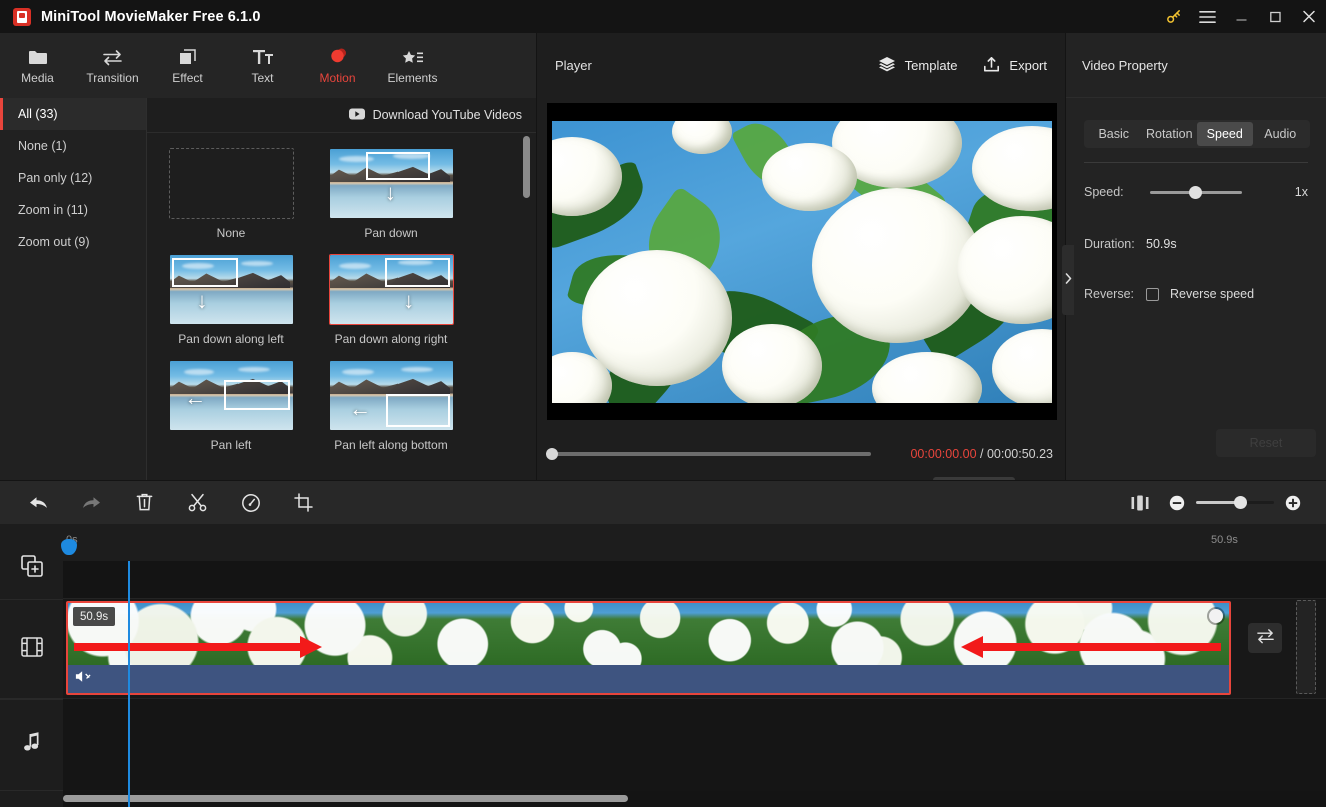 Image resolution: width=1326 pixels, height=807 pixels. What do you see at coordinates (1207, 16) in the screenshot?
I see `menu-icon` at bounding box center [1207, 16].